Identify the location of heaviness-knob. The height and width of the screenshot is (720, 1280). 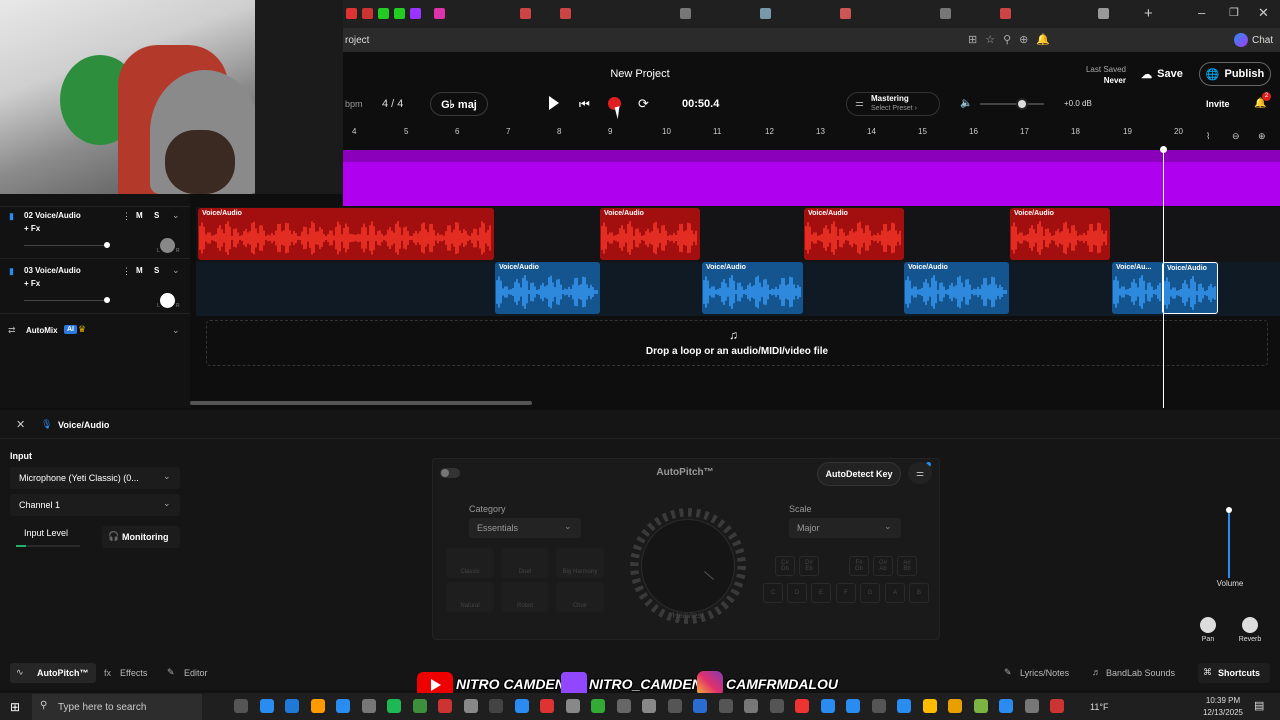
(688, 566).